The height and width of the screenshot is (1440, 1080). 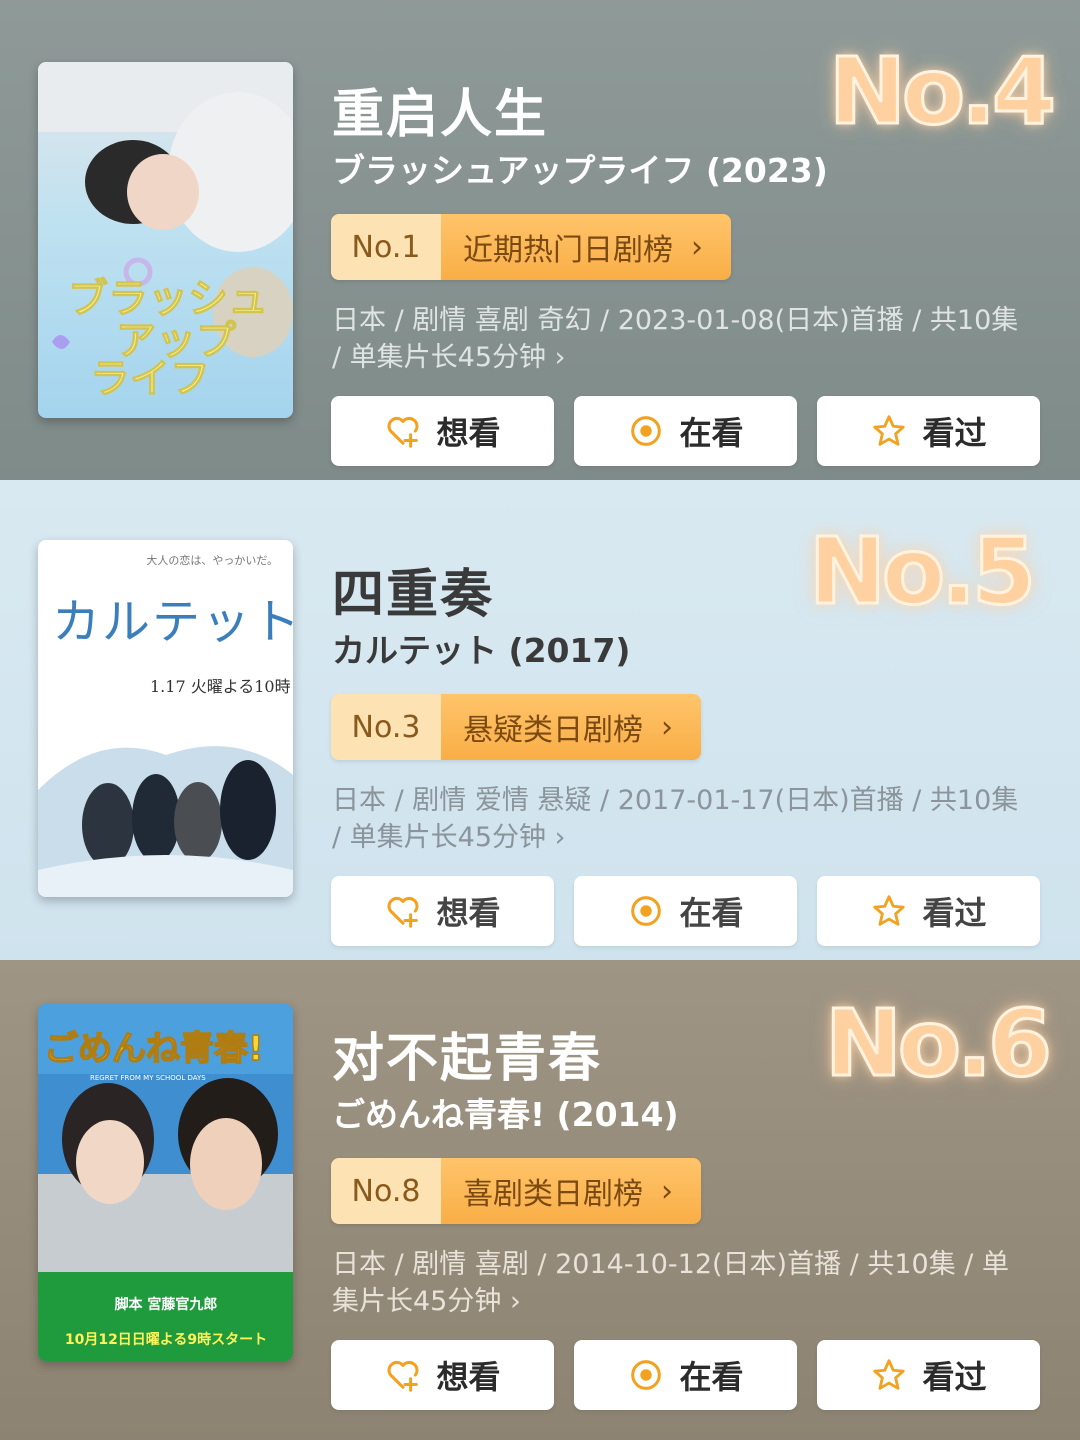 What do you see at coordinates (938, 1044) in the screenshot?
I see `rank-number: No.6` at bounding box center [938, 1044].